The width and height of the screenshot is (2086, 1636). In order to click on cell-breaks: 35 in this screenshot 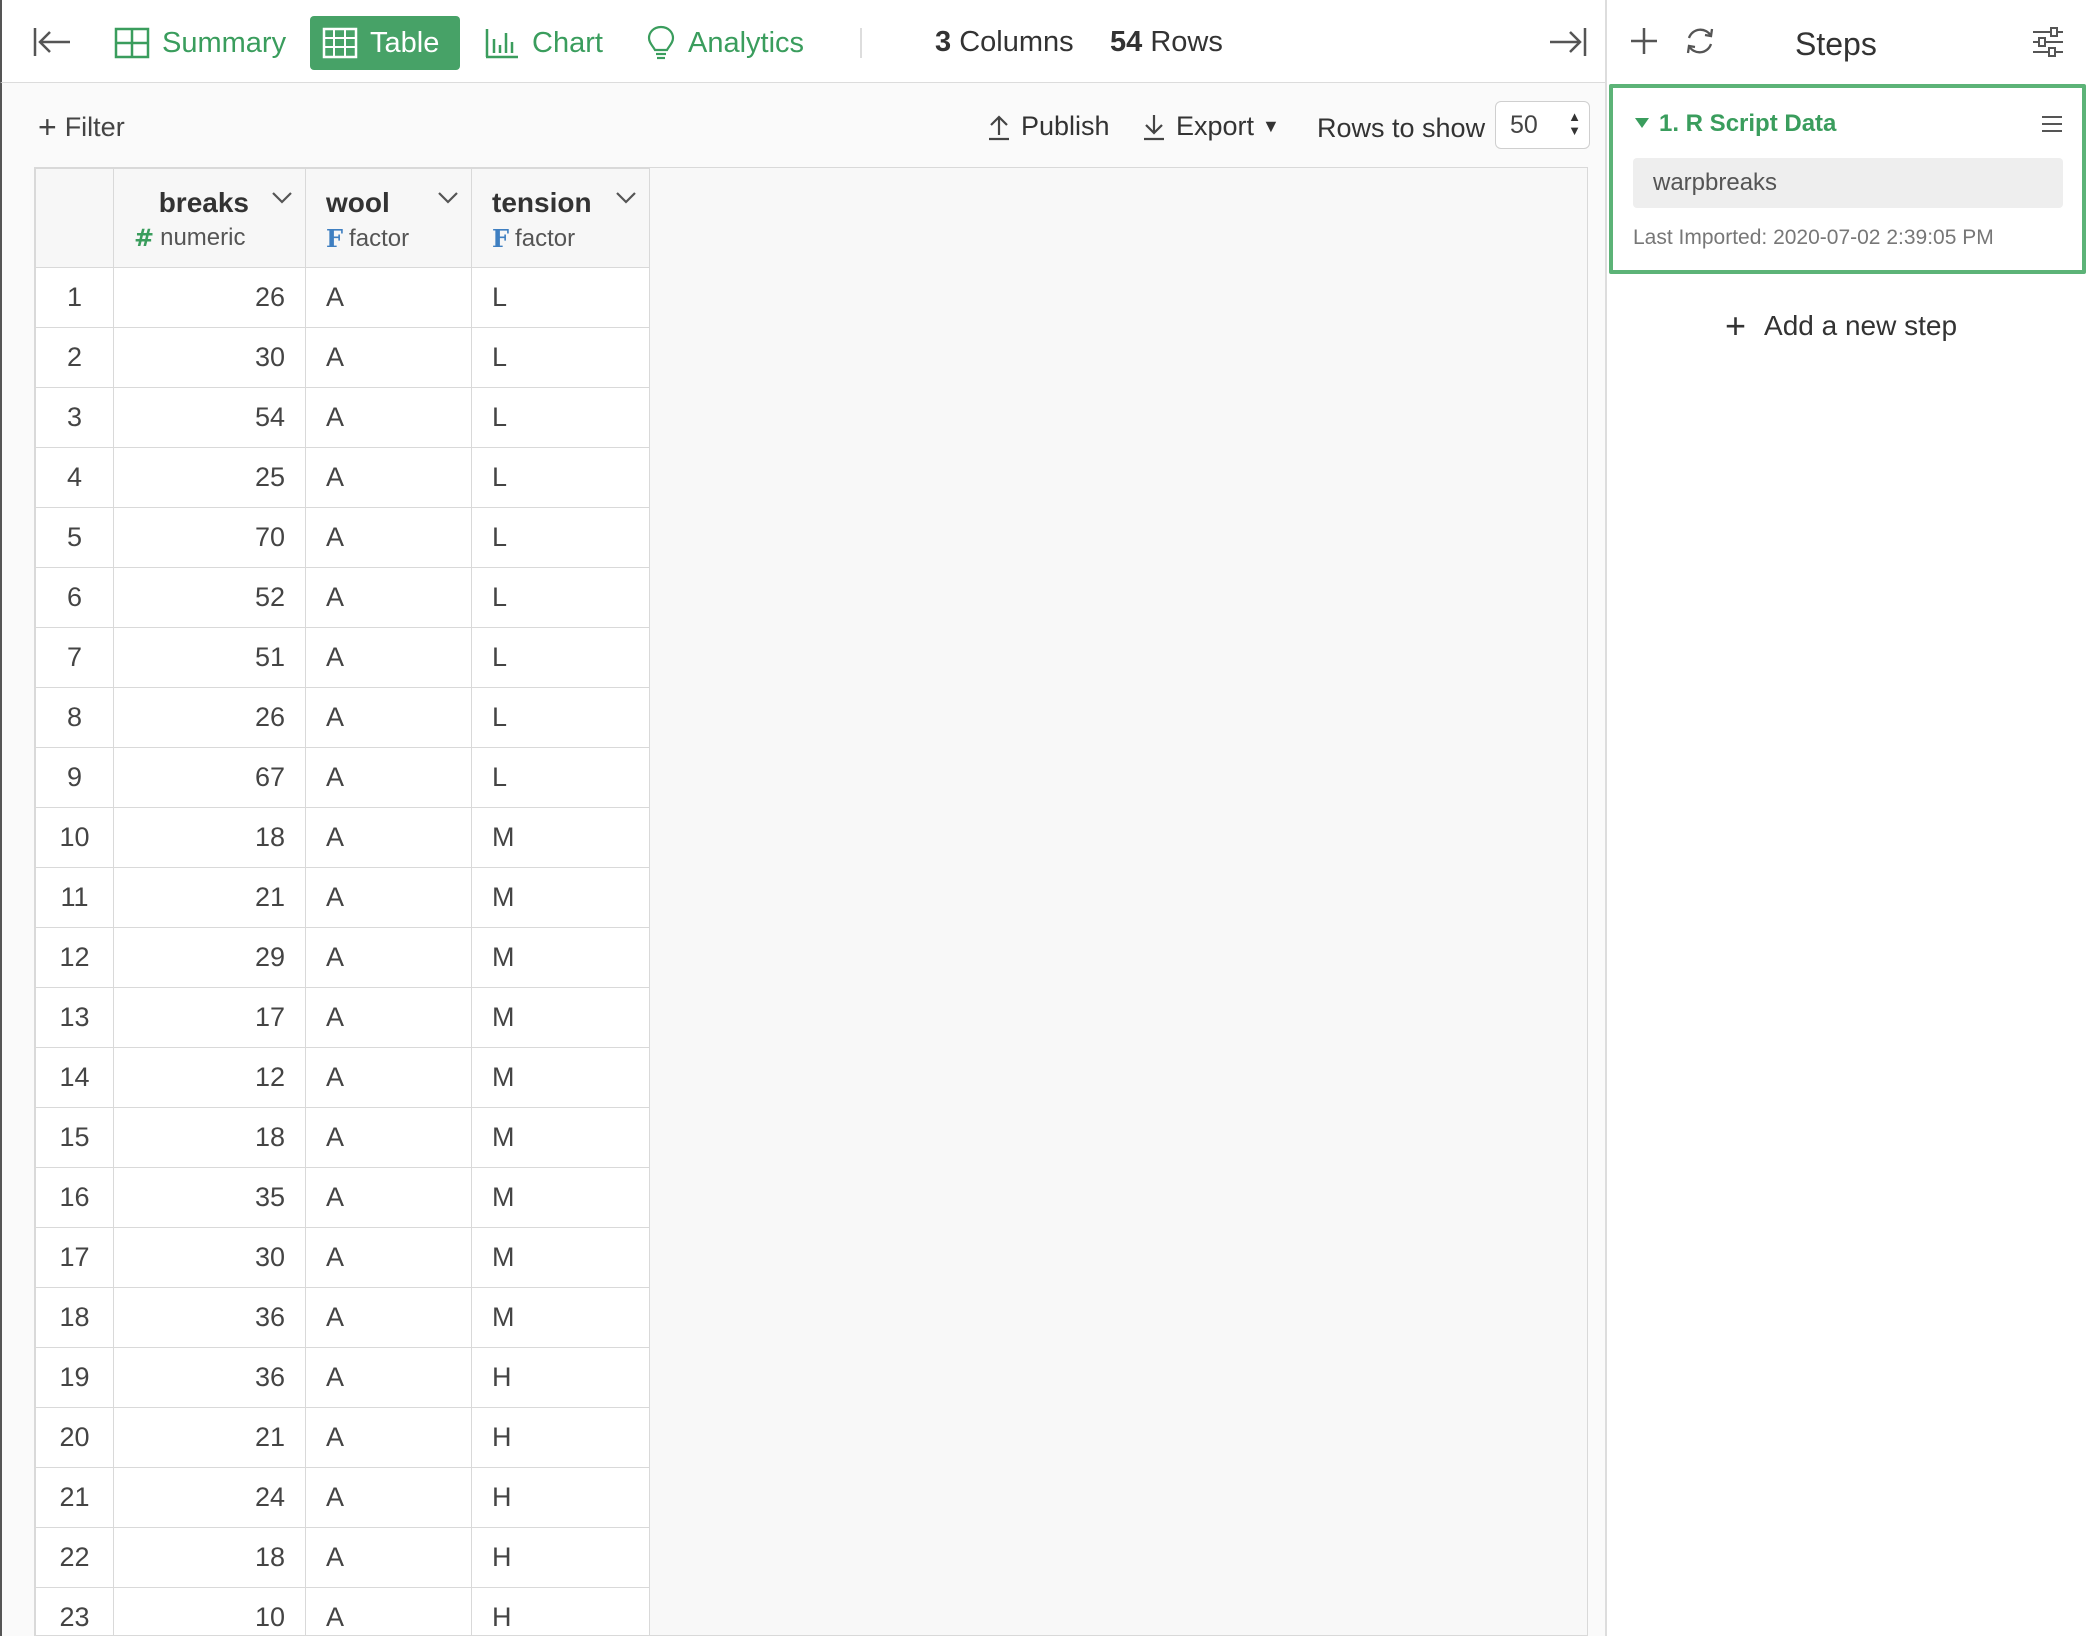, I will do `click(209, 1197)`.